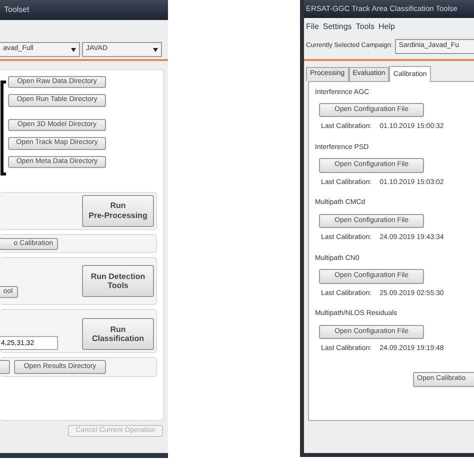  What do you see at coordinates (118, 281) in the screenshot?
I see `run-detection-button: Run Detection Tools` at bounding box center [118, 281].